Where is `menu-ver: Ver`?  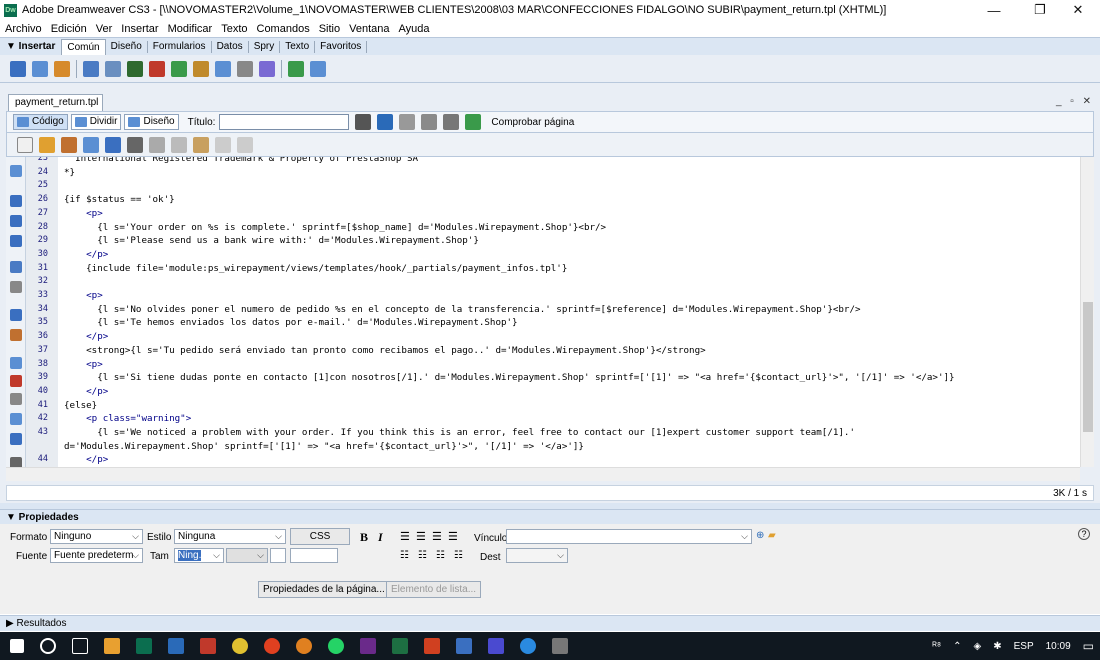 menu-ver: Ver is located at coordinates (104, 29).